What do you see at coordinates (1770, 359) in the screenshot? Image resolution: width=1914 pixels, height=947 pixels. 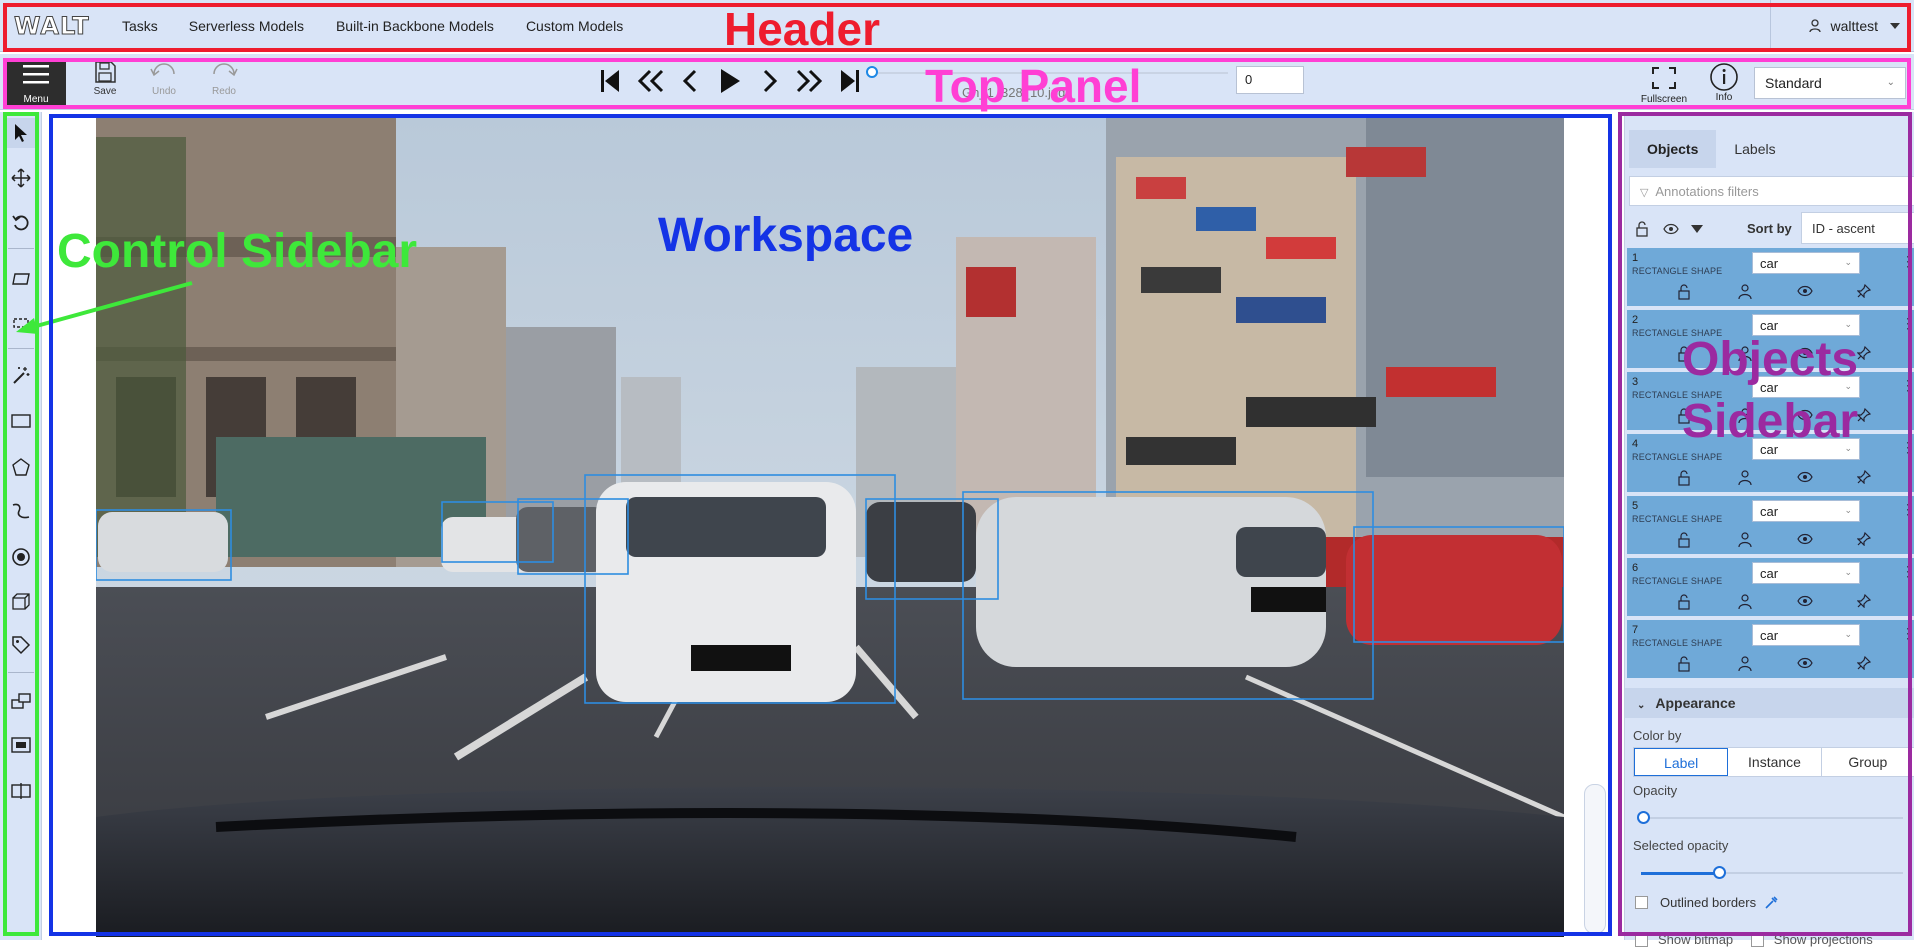 I see `objects-sidebar-annotation-label-line1: Objects` at bounding box center [1770, 359].